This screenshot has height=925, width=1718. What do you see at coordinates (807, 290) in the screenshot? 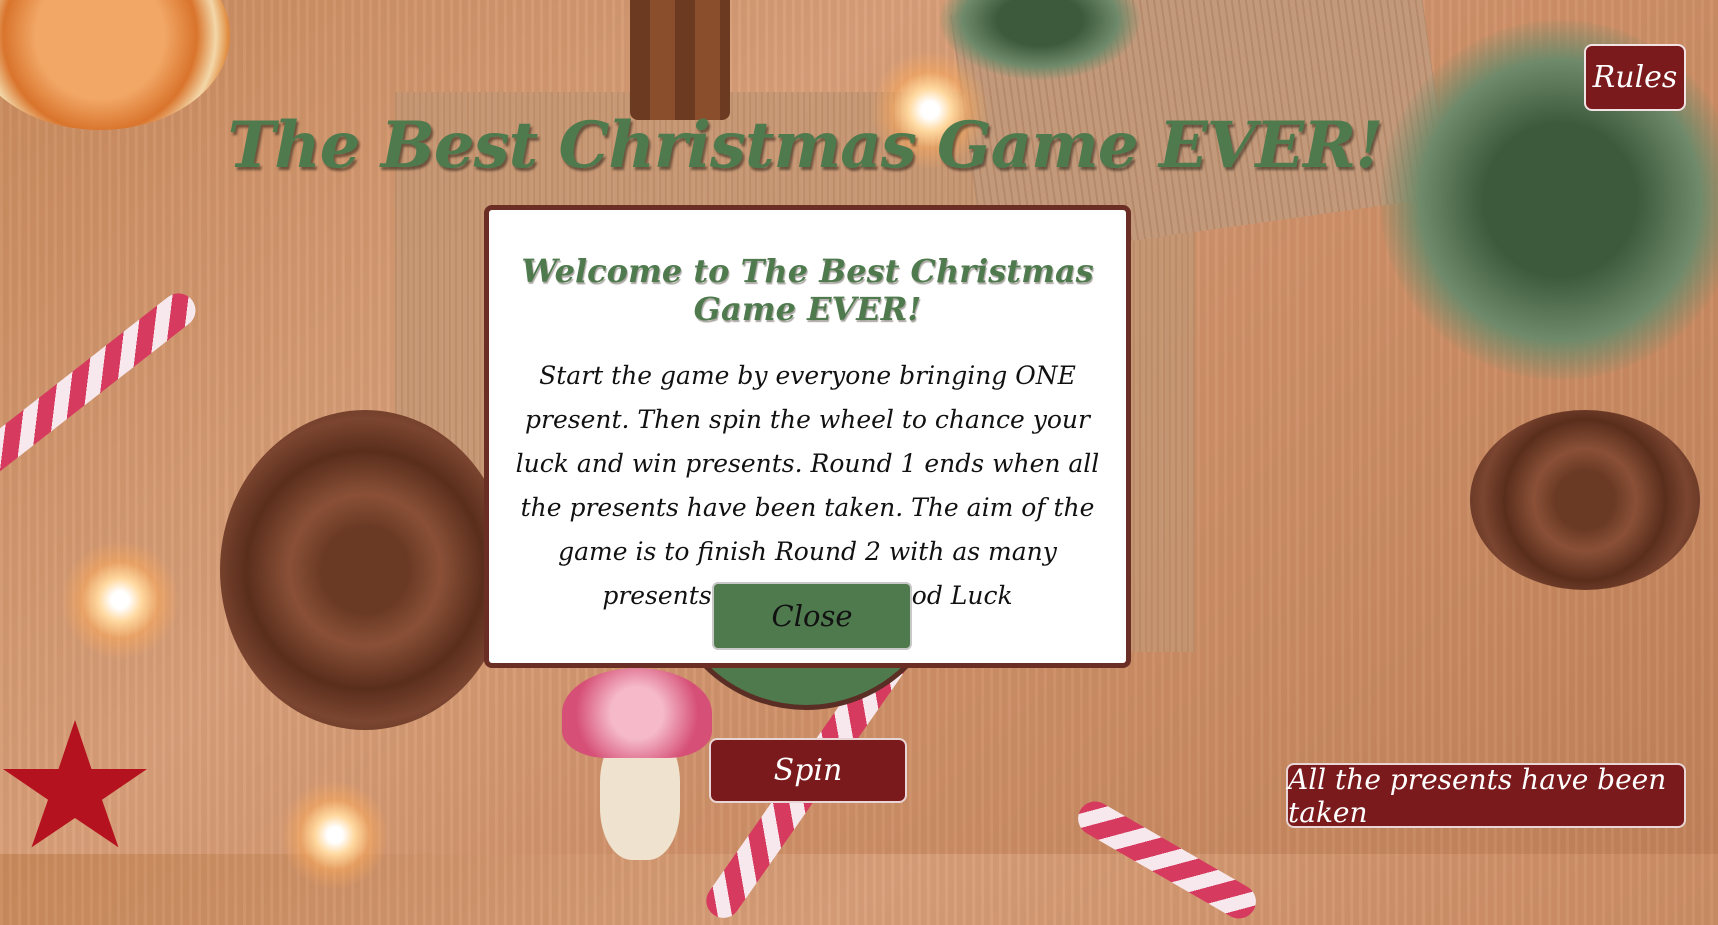
I see `modal-title: Welcome to The Best Christmas Game EVER!` at bounding box center [807, 290].